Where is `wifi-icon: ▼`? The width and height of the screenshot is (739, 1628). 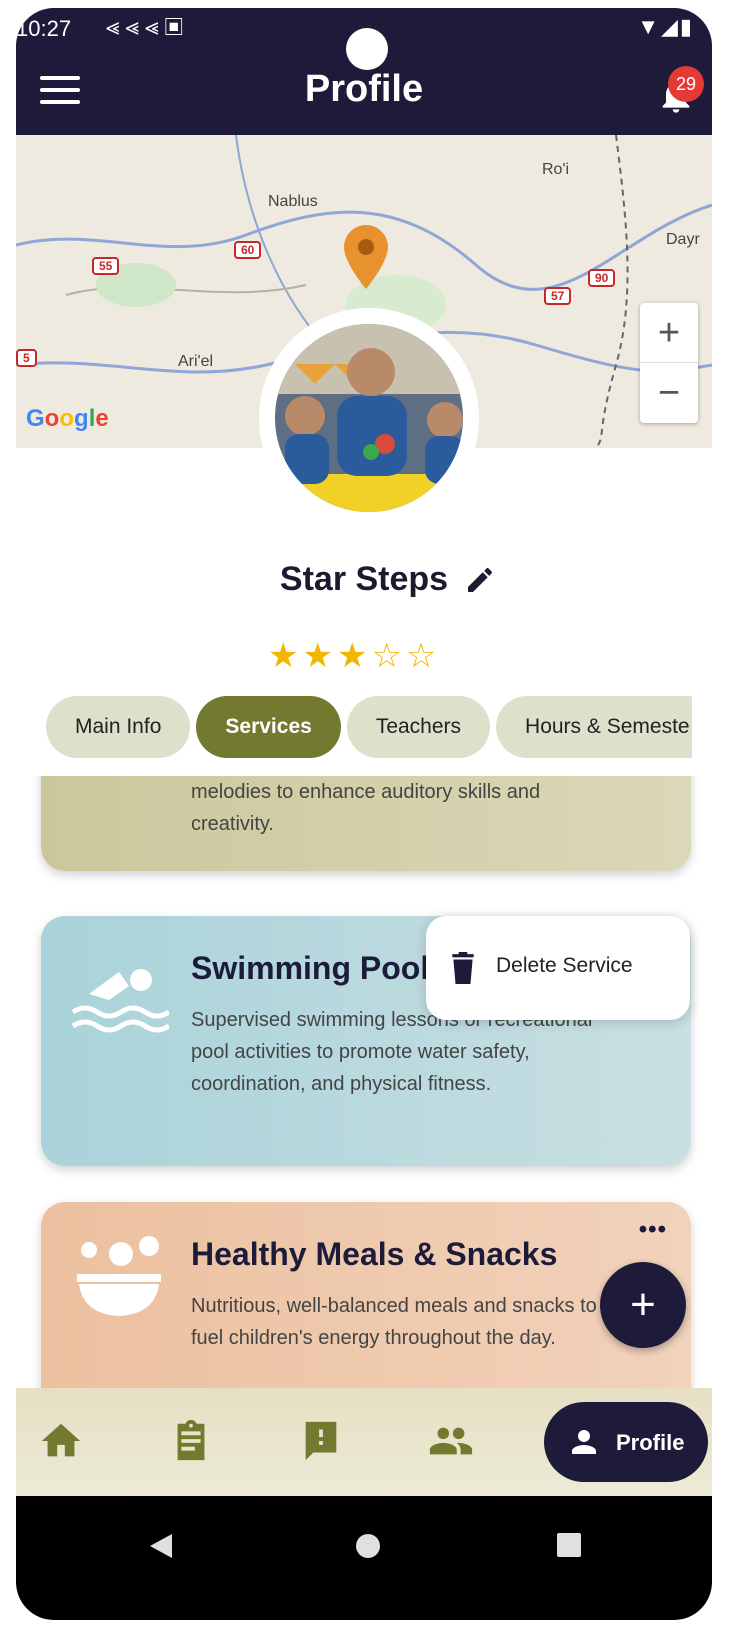 wifi-icon: ▼ is located at coordinates (649, 26).